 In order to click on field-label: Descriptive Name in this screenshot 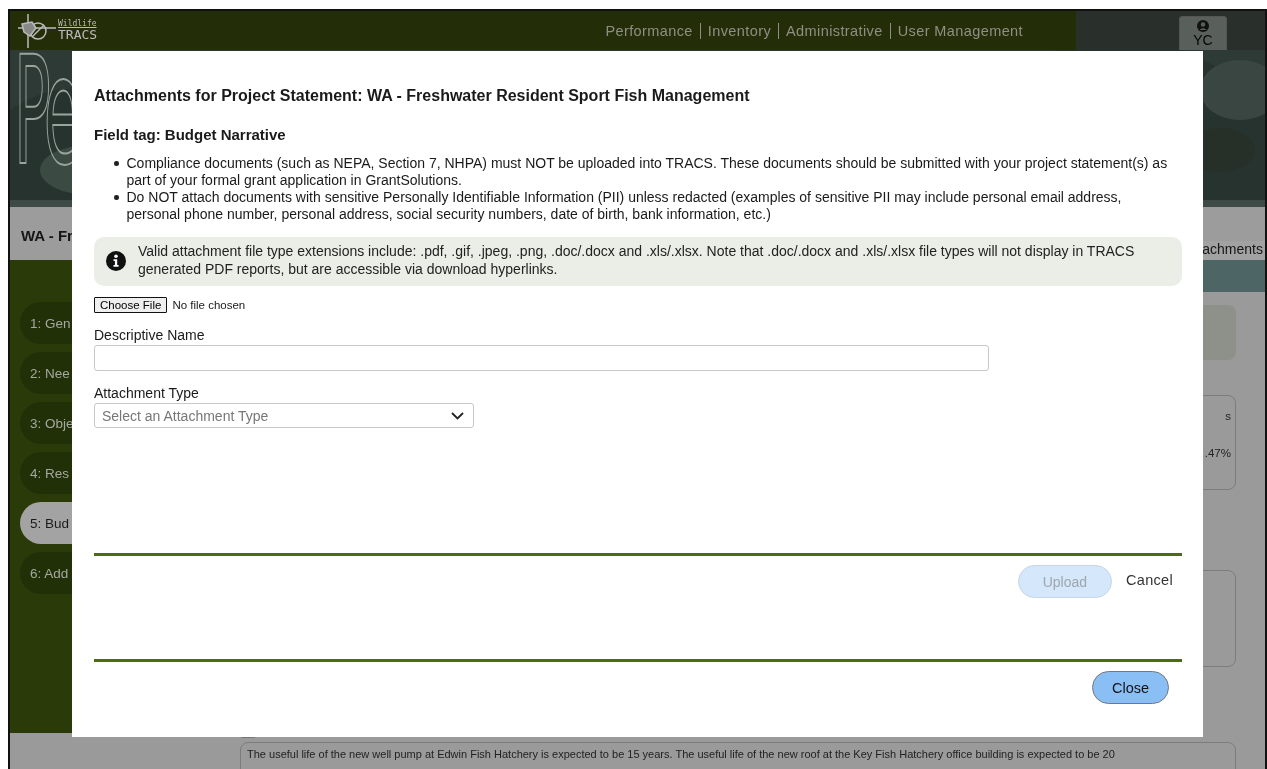, I will do `click(150, 335)`.